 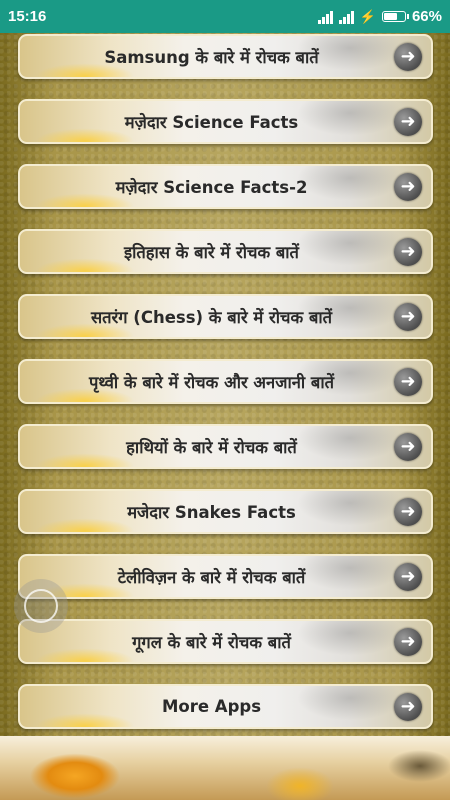 What do you see at coordinates (367, 16) in the screenshot?
I see `charging-icon: ⚡` at bounding box center [367, 16].